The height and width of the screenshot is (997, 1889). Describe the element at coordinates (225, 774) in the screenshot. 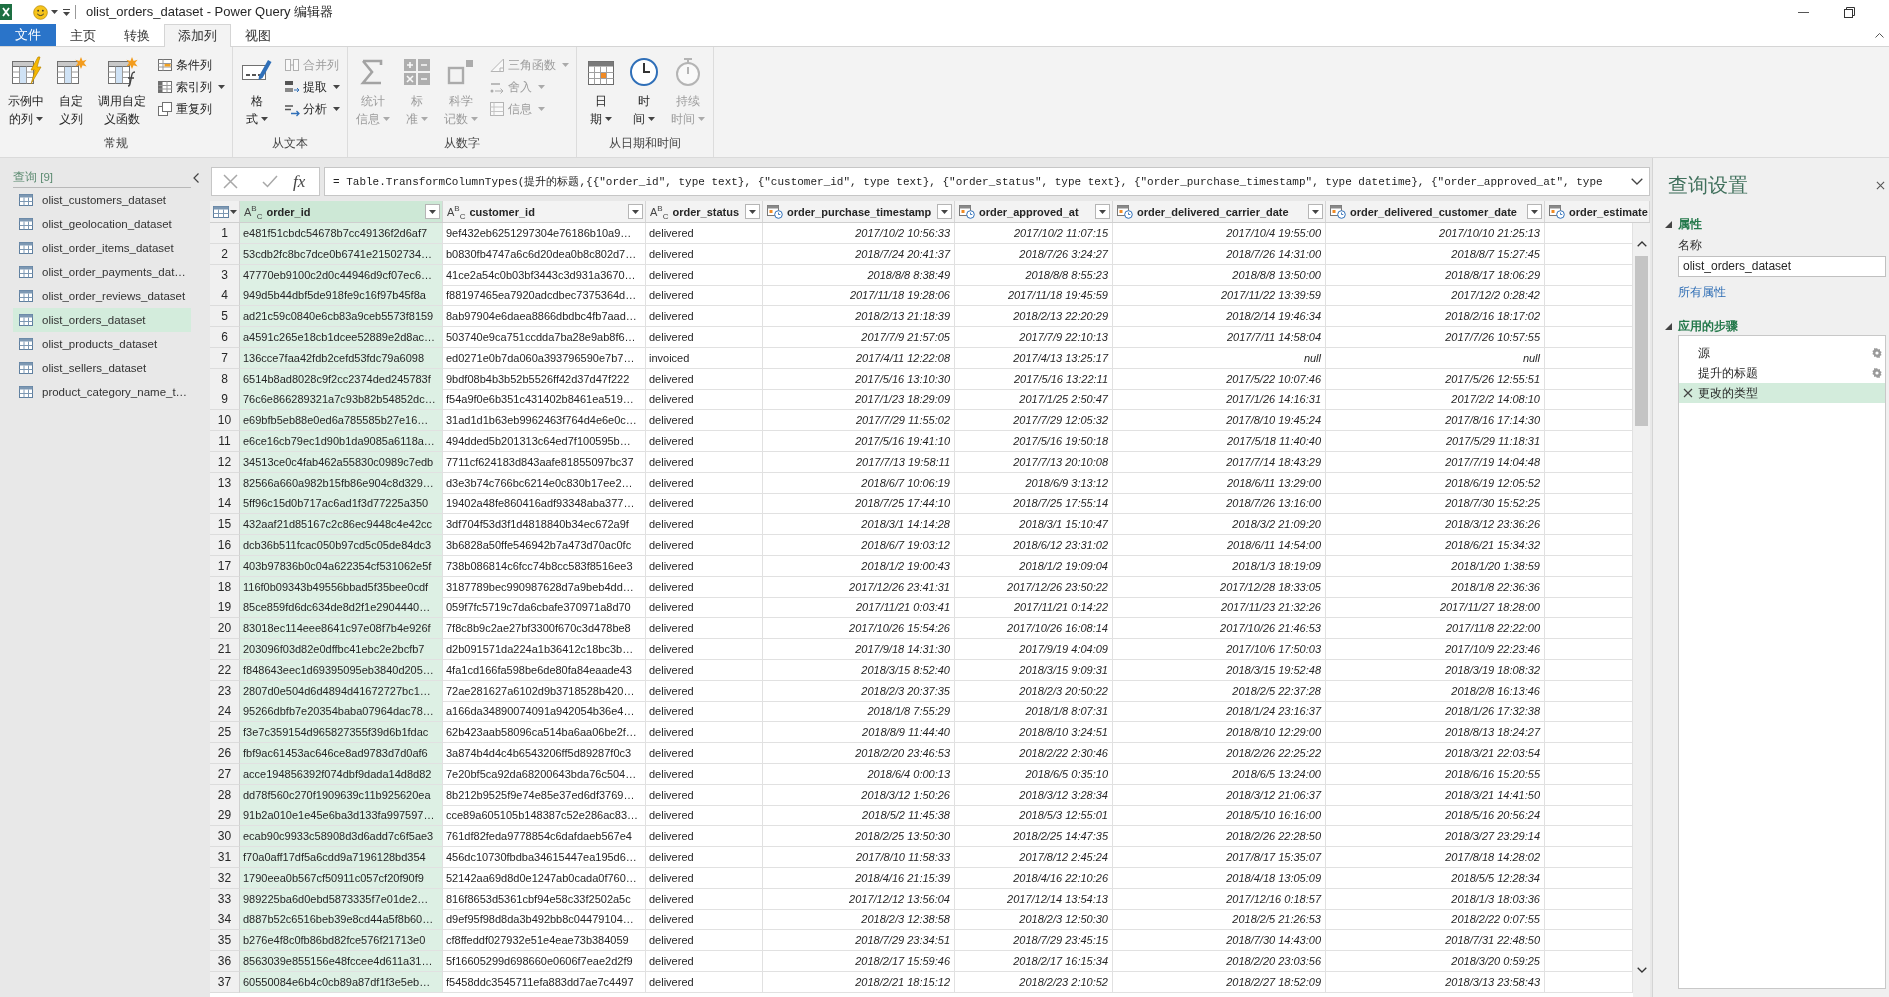

I see `row-number: 27` at that location.